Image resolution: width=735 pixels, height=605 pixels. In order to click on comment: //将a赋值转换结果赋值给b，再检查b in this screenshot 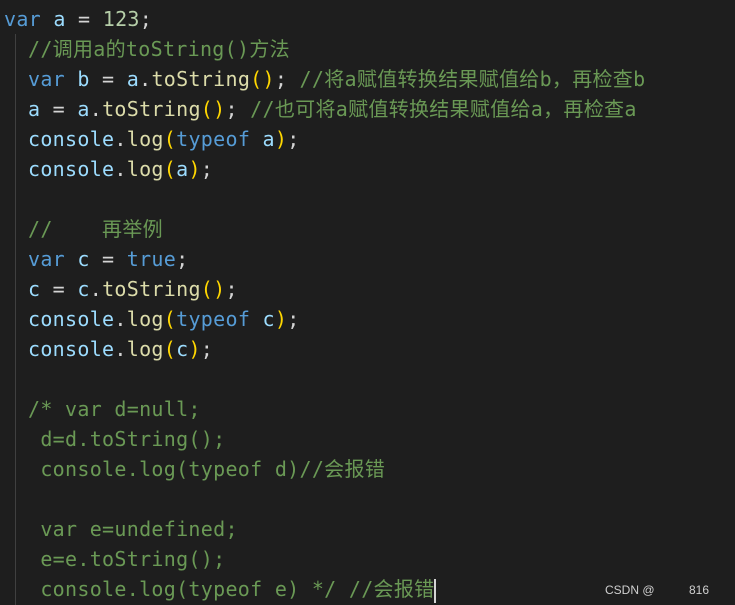, I will do `click(472, 79)`.